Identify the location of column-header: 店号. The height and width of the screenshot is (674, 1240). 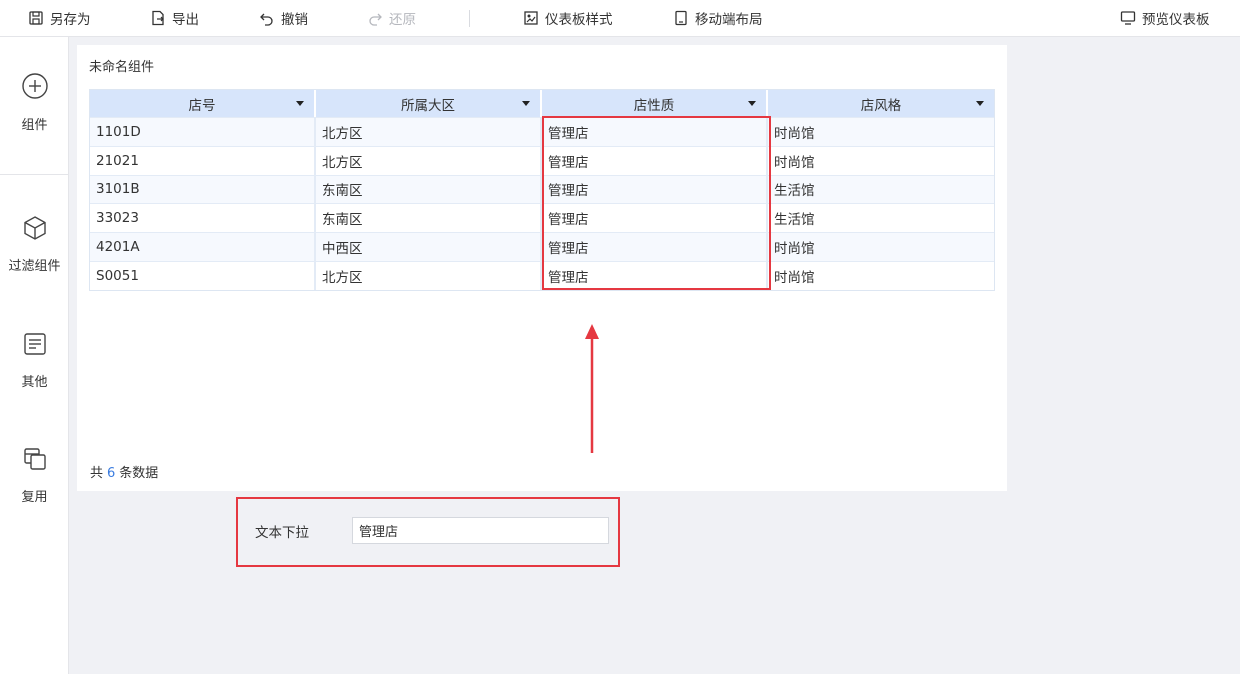
(203, 103).